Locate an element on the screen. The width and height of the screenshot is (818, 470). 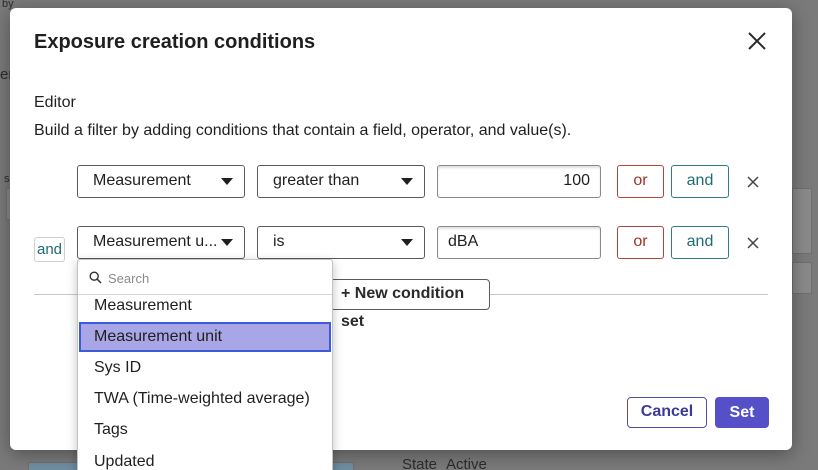
operator-select-value: is is located at coordinates (279, 241).